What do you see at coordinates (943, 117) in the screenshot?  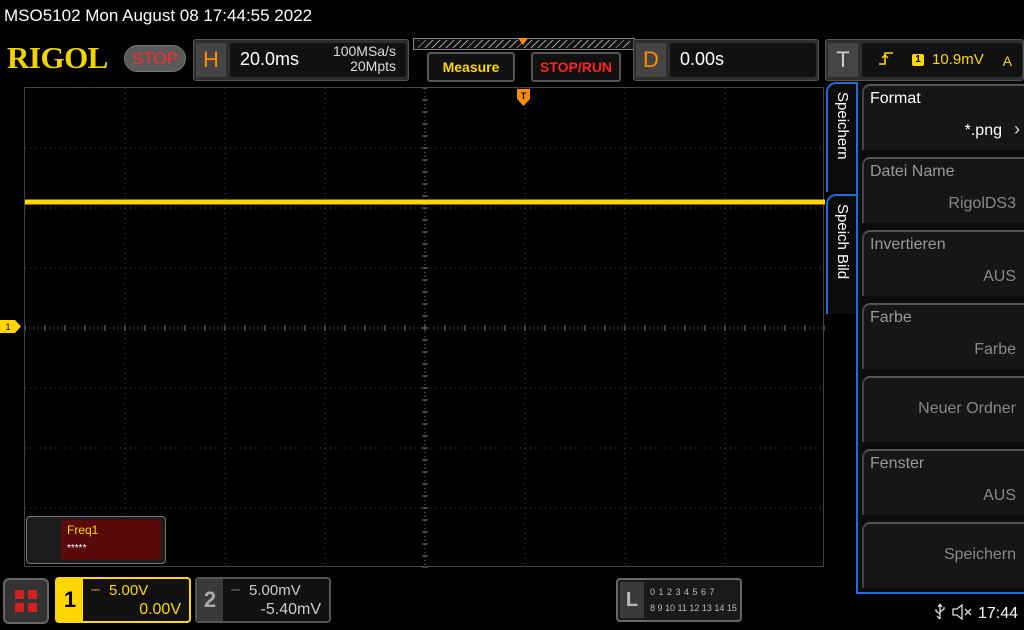 I see `menu-item-format: Format *.png ›` at bounding box center [943, 117].